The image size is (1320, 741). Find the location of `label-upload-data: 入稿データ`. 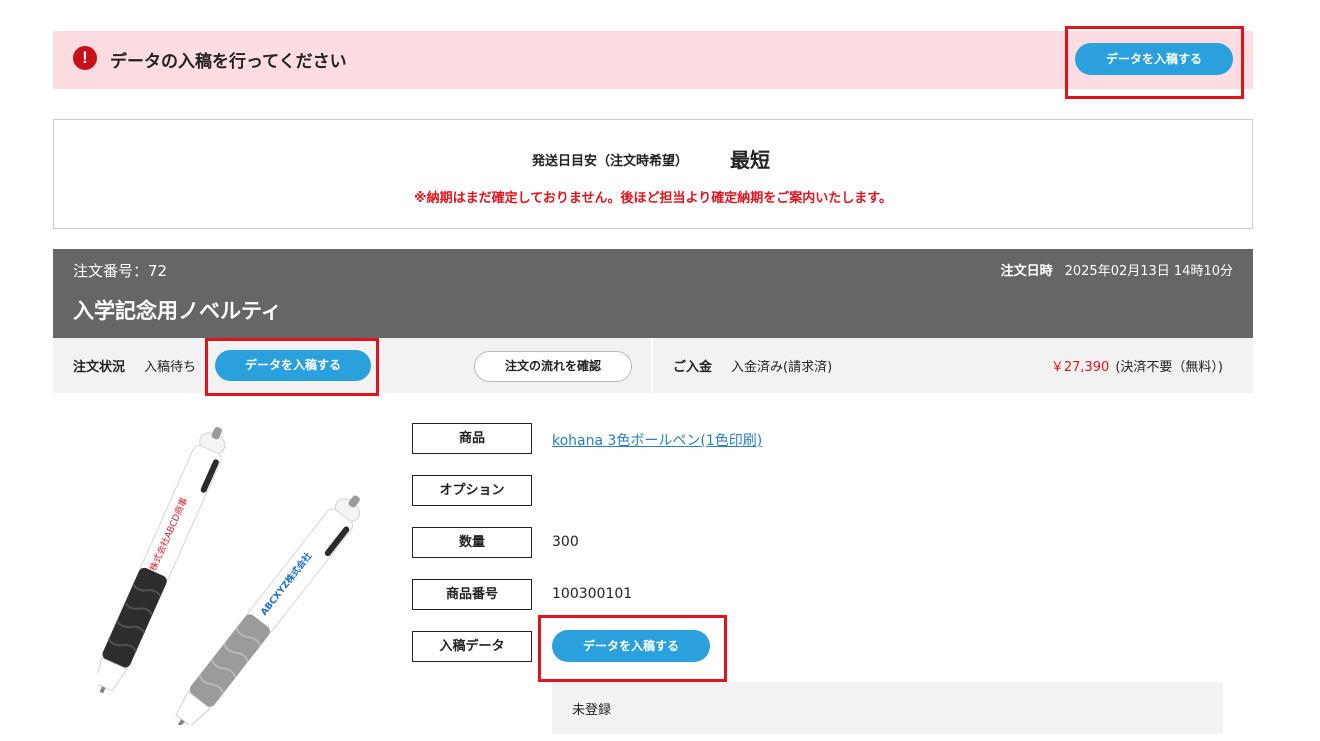

label-upload-data: 入稿データ is located at coordinates (472, 646).